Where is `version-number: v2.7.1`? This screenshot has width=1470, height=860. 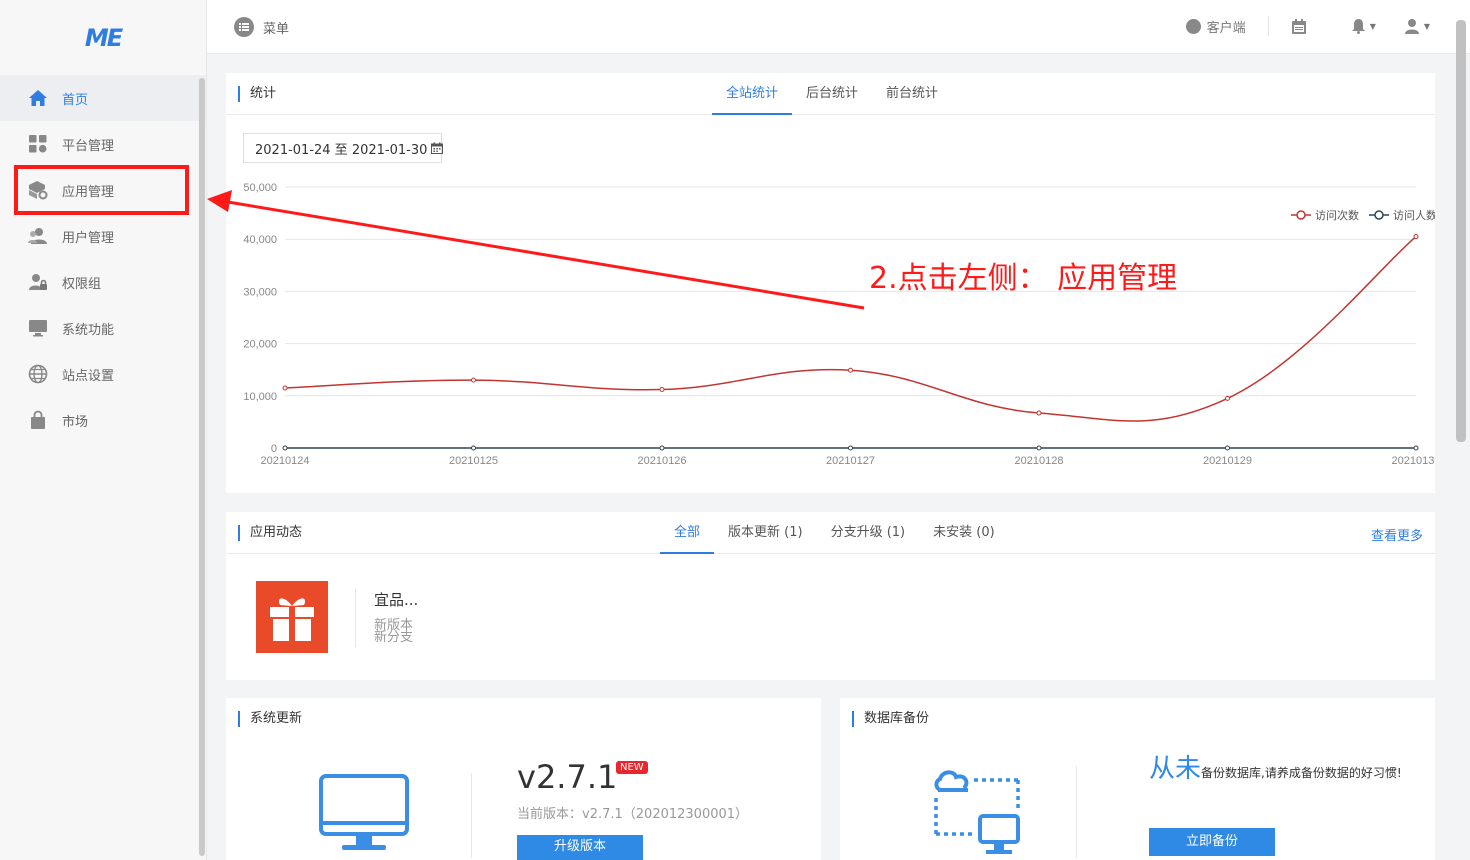 version-number: v2.7.1 is located at coordinates (567, 777).